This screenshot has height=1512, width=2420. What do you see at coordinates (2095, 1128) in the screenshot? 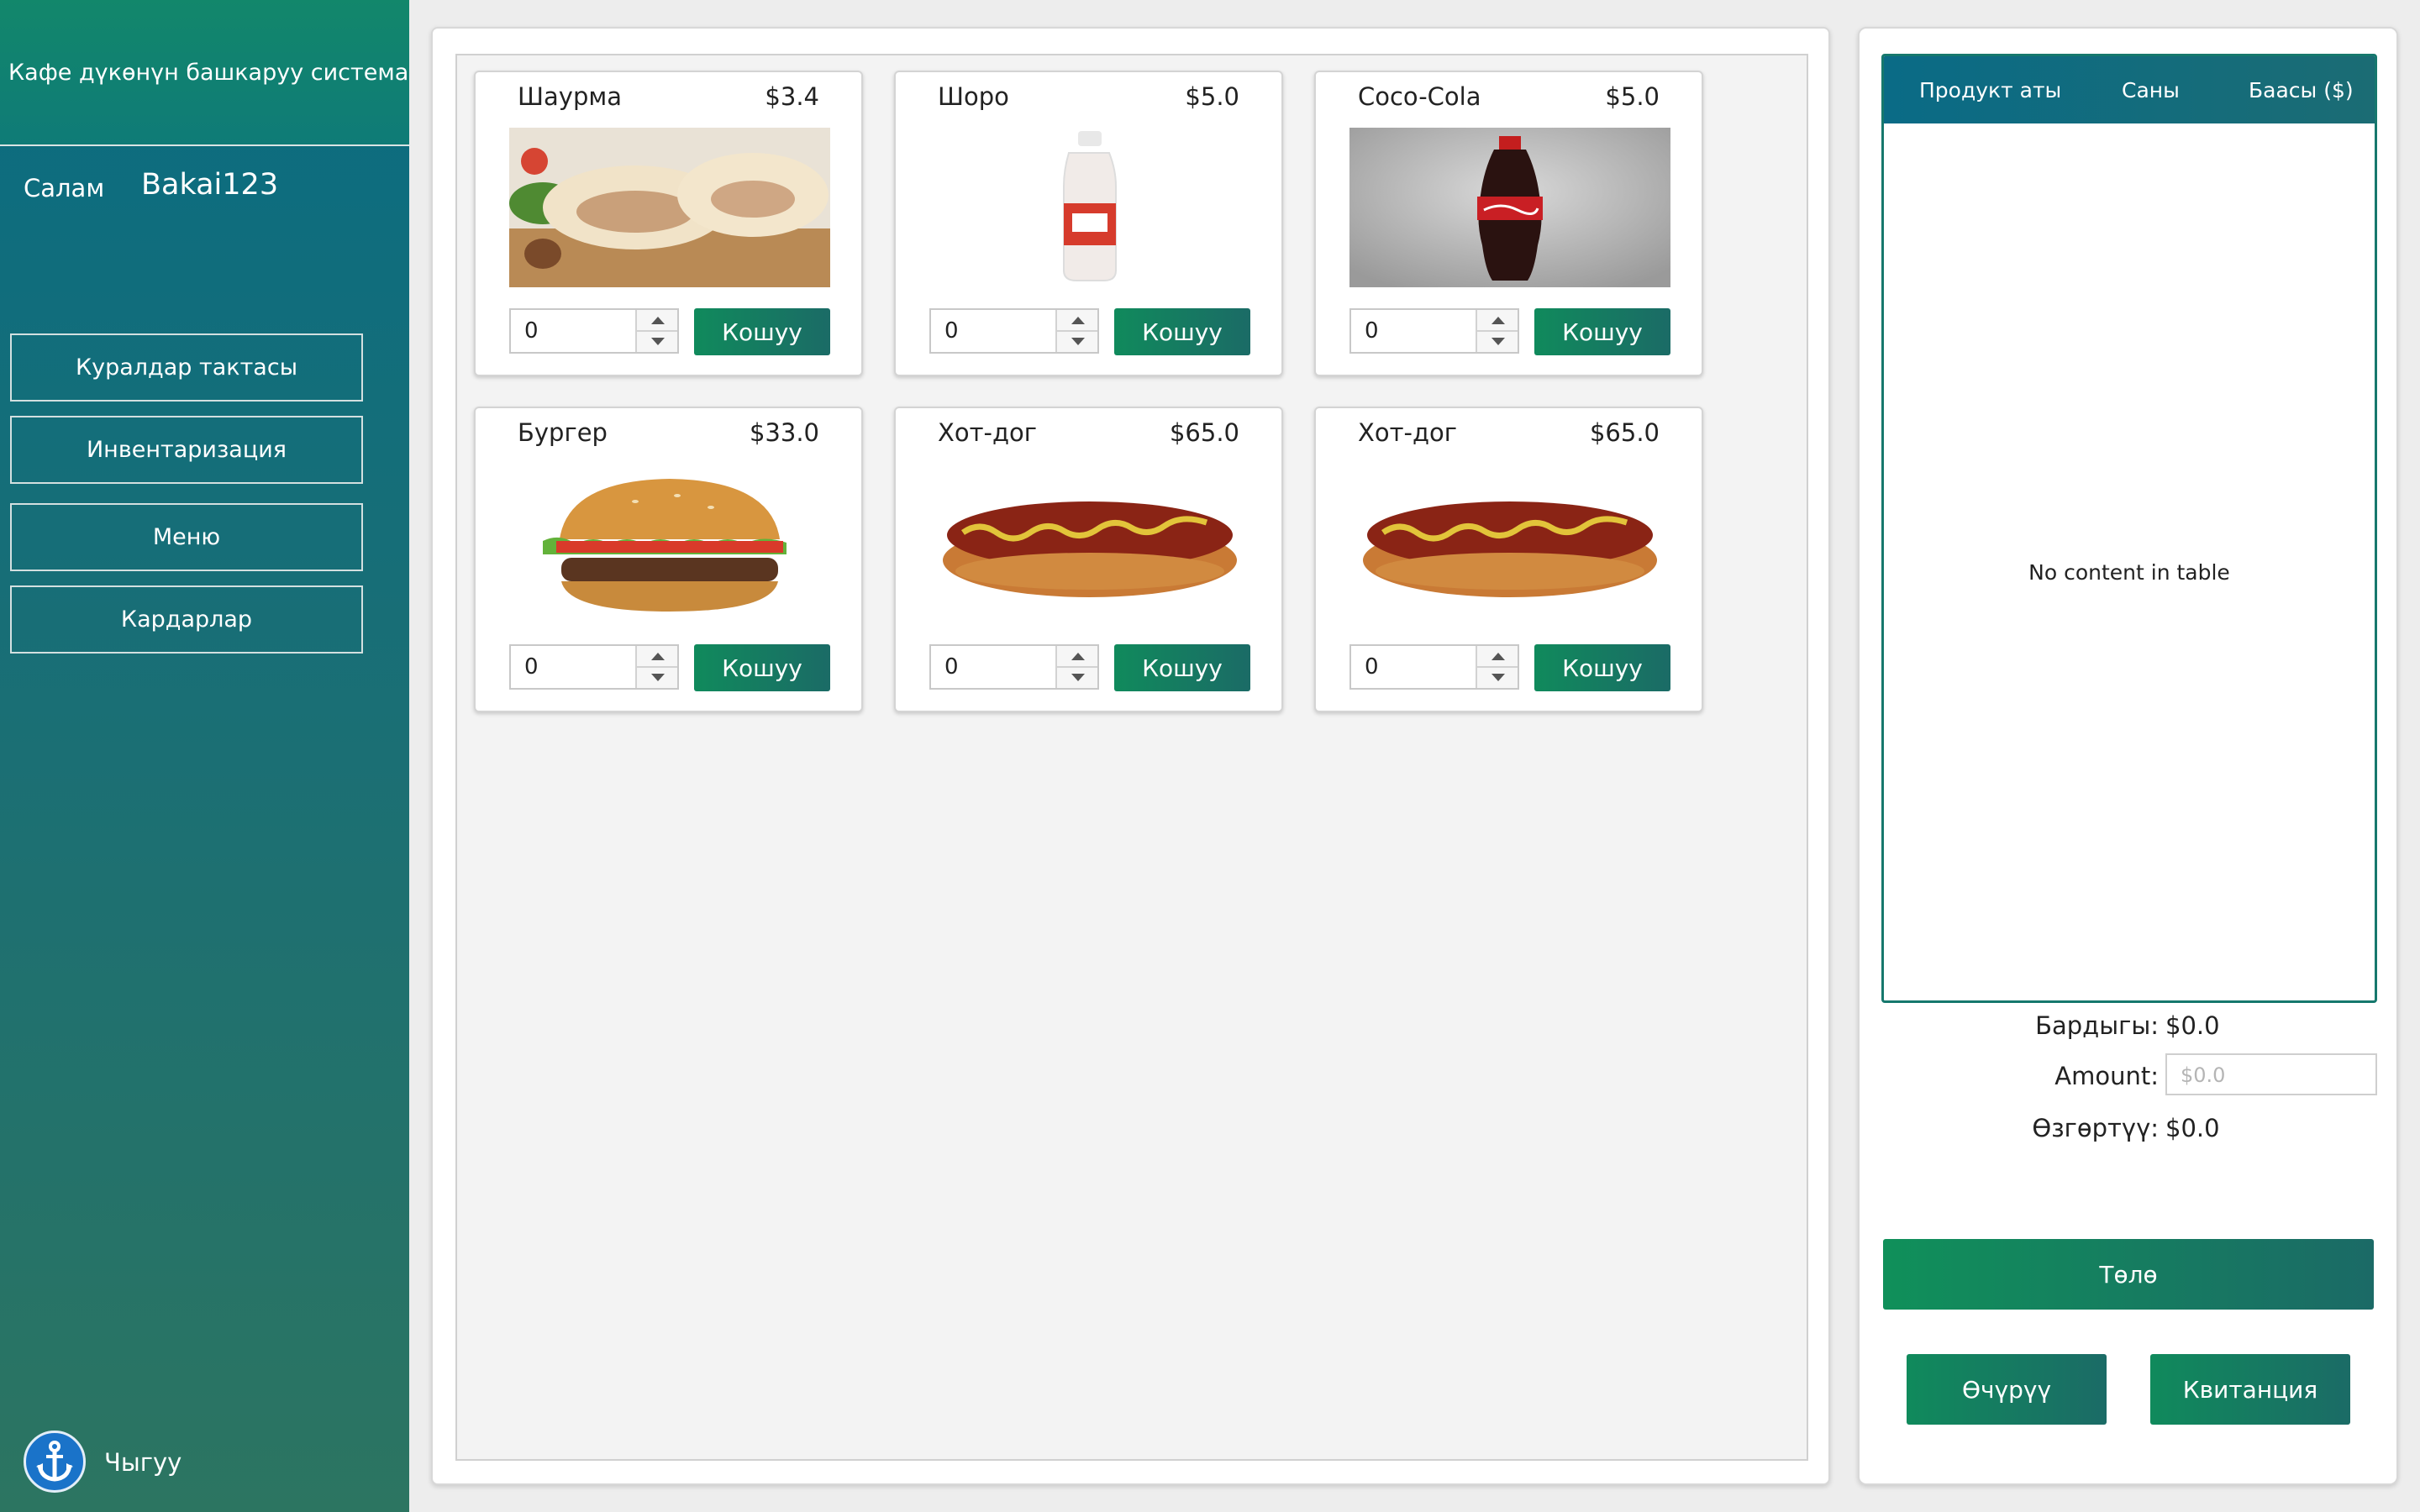
I see `change-label: Өзгөртүү:` at bounding box center [2095, 1128].